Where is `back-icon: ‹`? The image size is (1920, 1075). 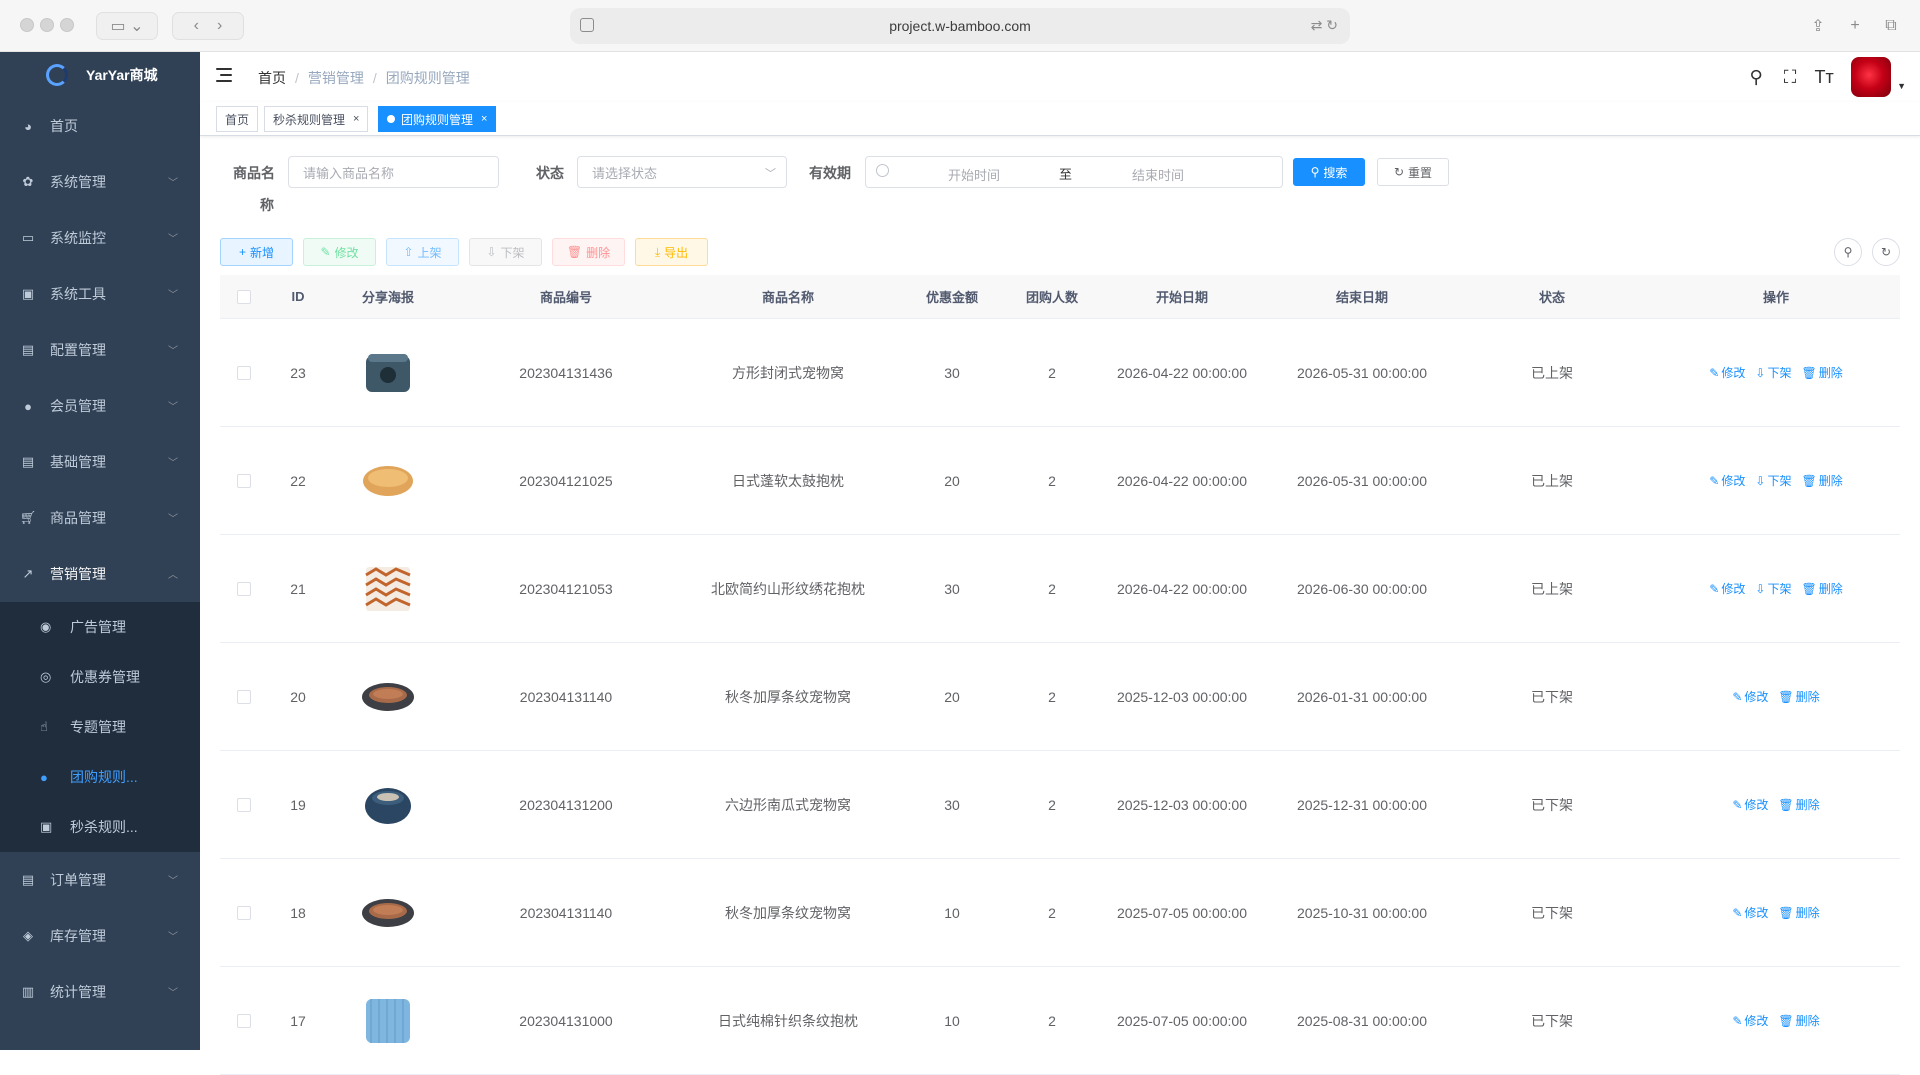 back-icon: ‹ is located at coordinates (196, 26).